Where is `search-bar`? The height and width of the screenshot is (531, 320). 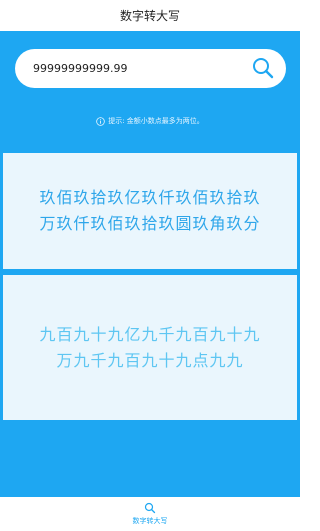 search-bar is located at coordinates (150, 68).